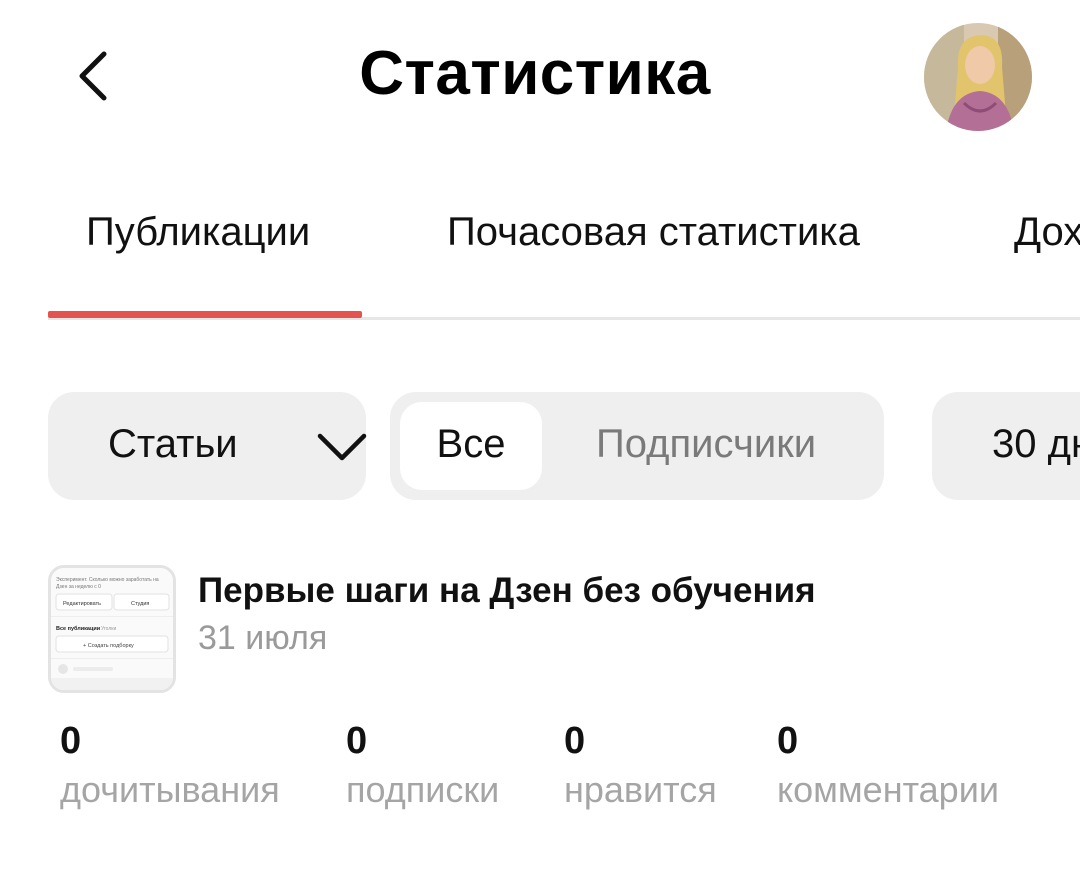 The image size is (1080, 875). What do you see at coordinates (107, 580) in the screenshot?
I see `thumb-text-1: Эксперимент. Сколько можно заработать на` at bounding box center [107, 580].